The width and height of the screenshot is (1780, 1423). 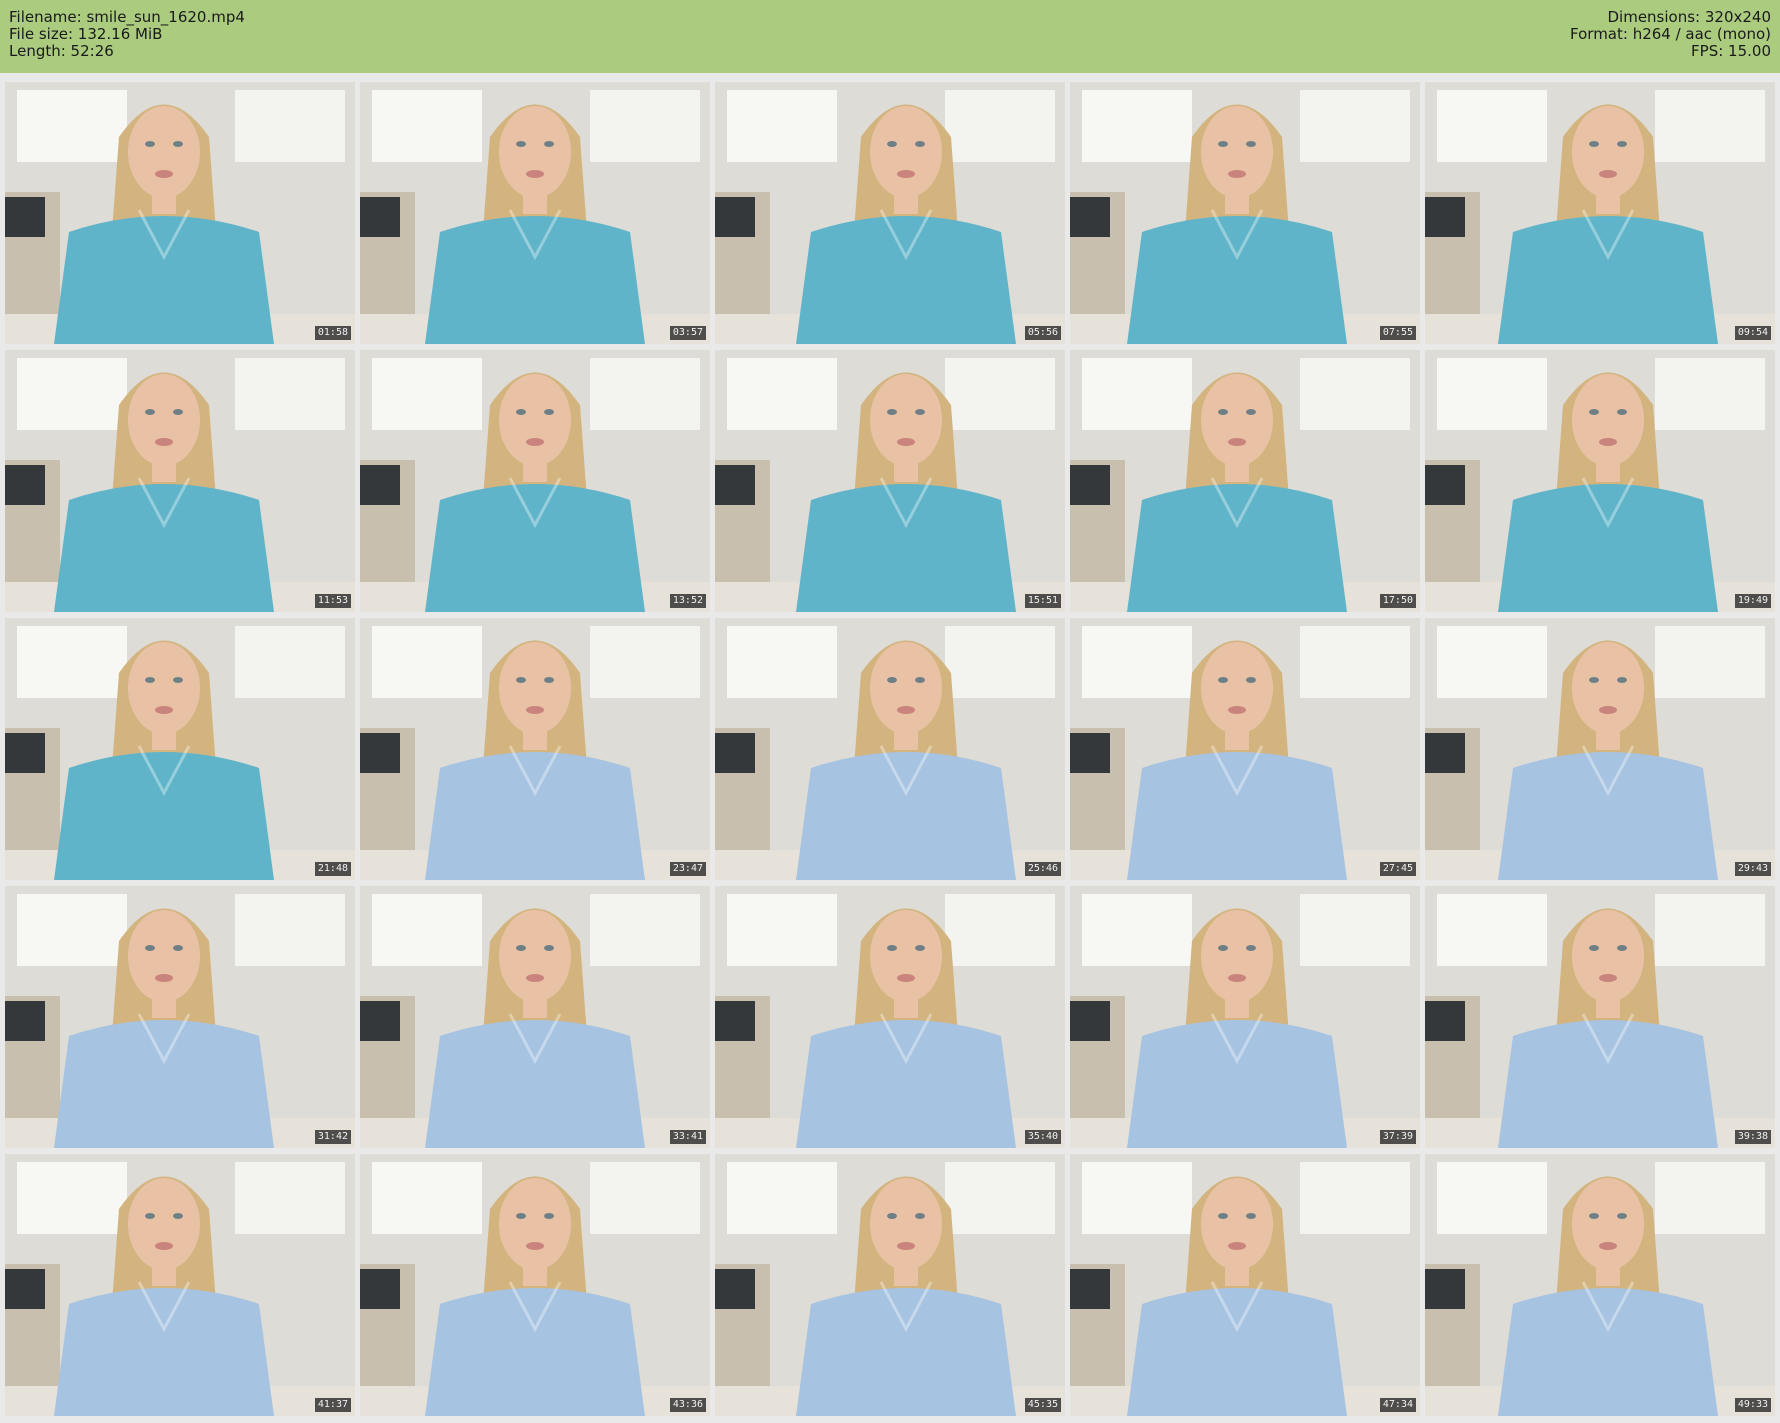 What do you see at coordinates (1689, 17) in the screenshot?
I see `dimensions-text: Dimensions: 320x240` at bounding box center [1689, 17].